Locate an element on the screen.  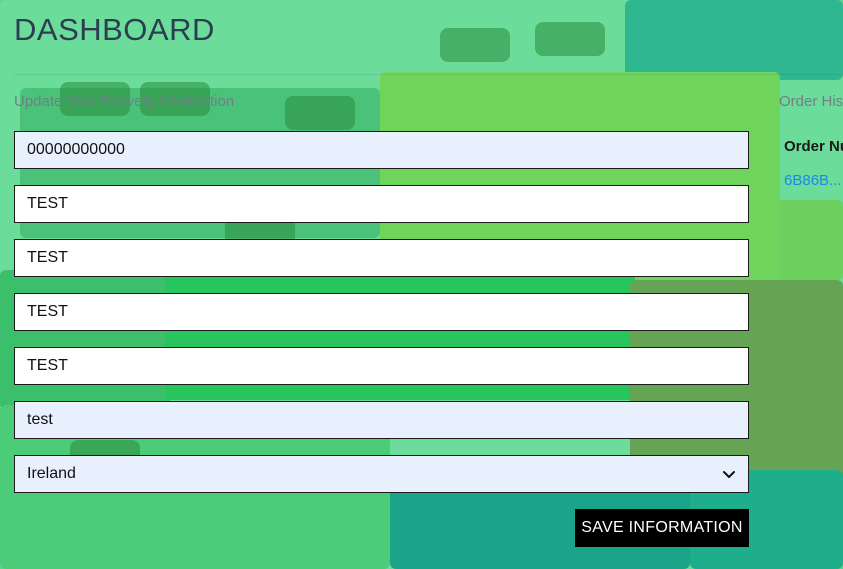
address-line-1-field is located at coordinates (381, 204).